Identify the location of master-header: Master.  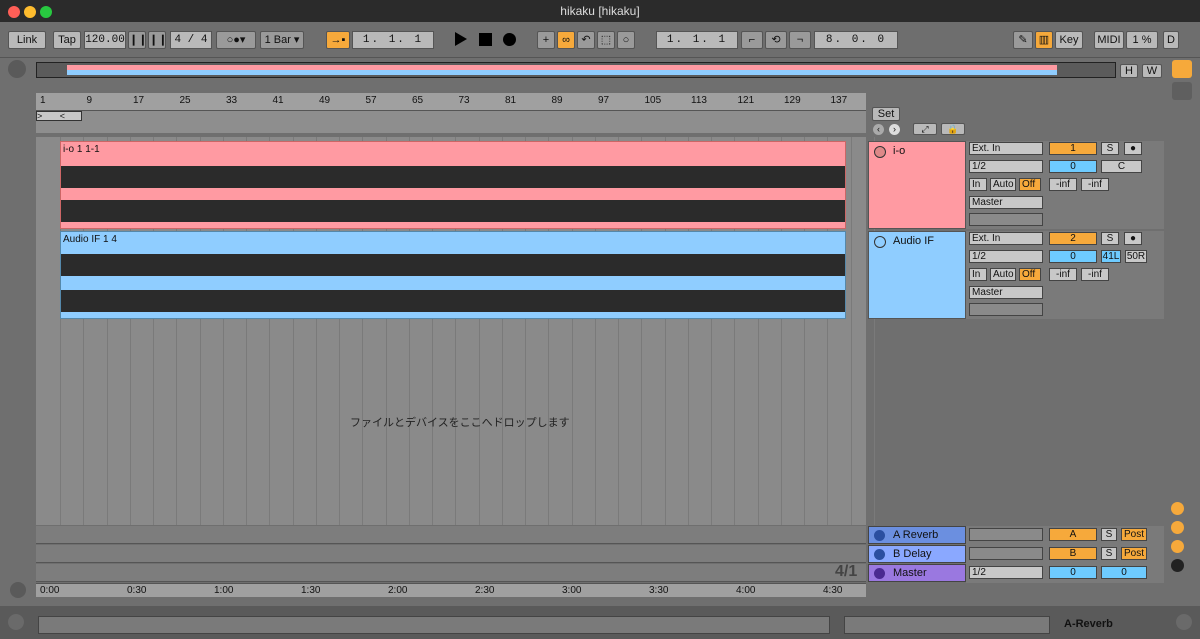
(917, 573).